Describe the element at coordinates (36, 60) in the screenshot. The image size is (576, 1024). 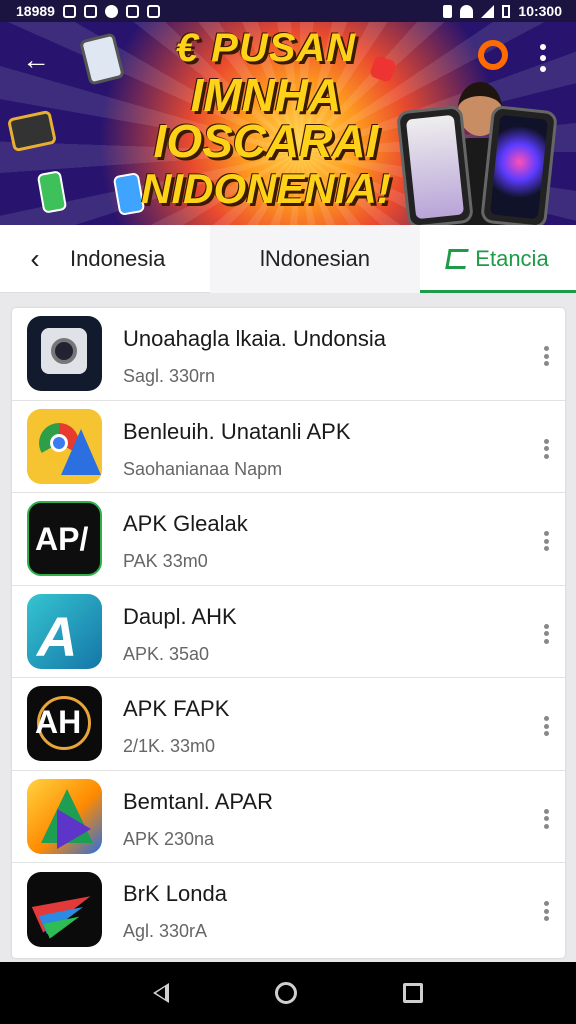
I see `back-arrow-icon: ←` at that location.